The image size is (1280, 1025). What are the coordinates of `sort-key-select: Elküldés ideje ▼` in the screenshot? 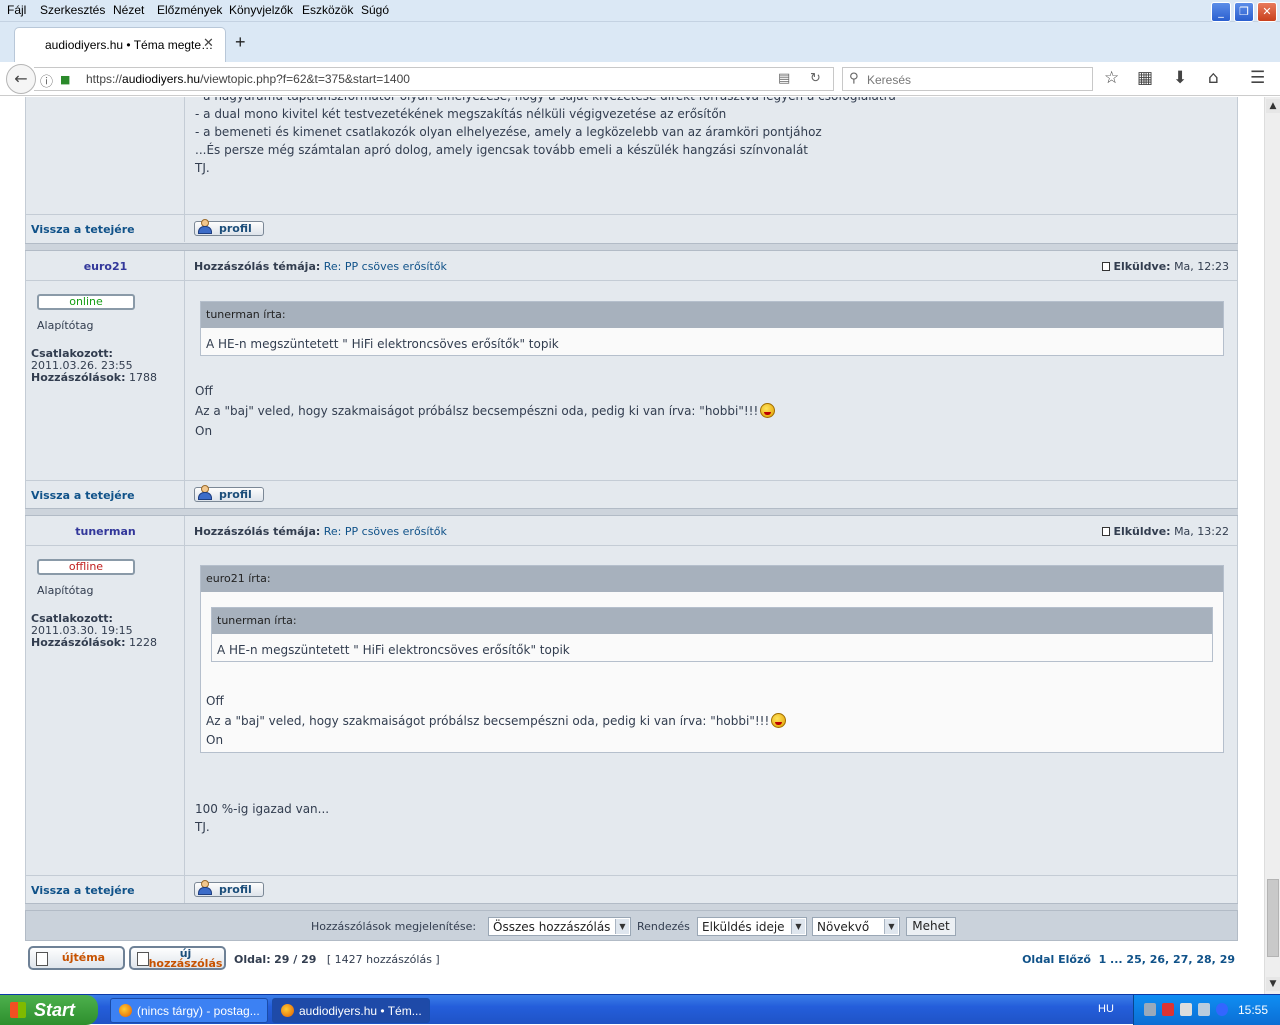 It's located at (752, 926).